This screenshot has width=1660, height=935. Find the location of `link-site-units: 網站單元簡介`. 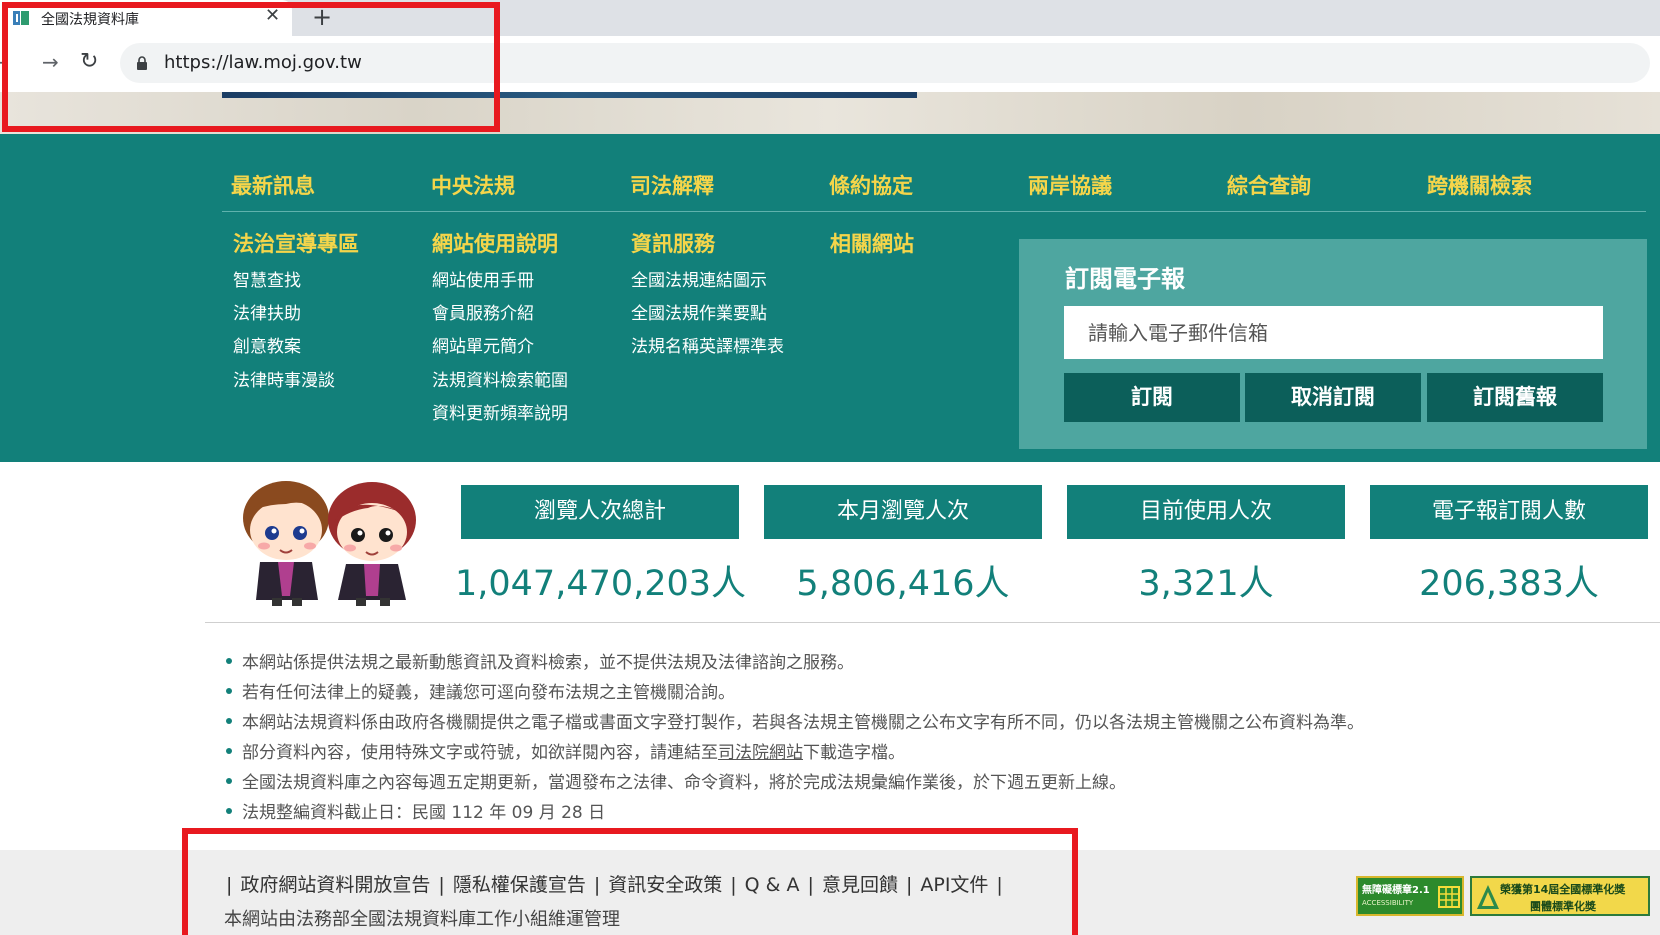

link-site-units: 網站單元簡介 is located at coordinates (483, 344).